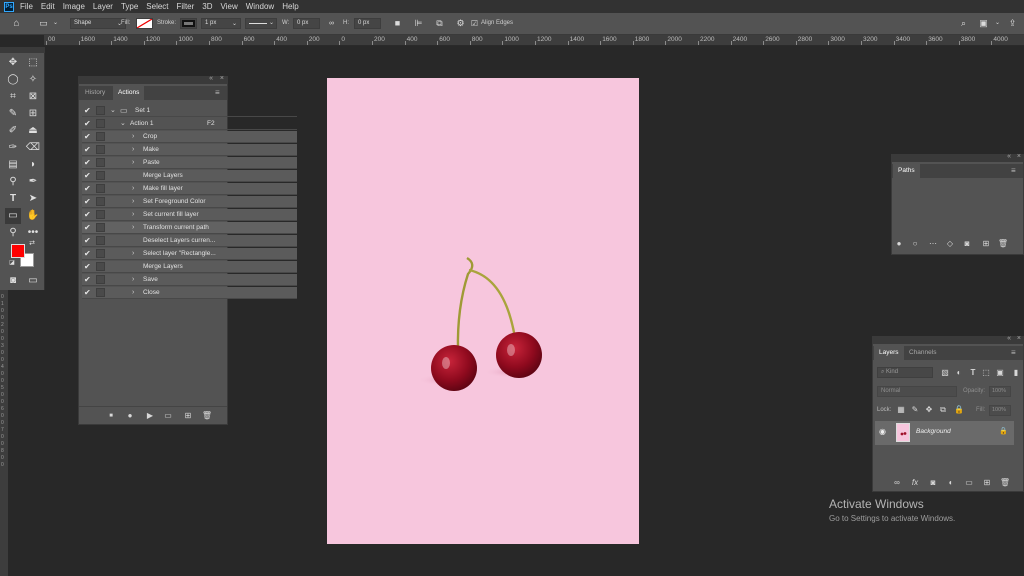 The width and height of the screenshot is (1024, 576). Describe the element at coordinates (188, 23) in the screenshot. I see `stroke-swatch` at that location.